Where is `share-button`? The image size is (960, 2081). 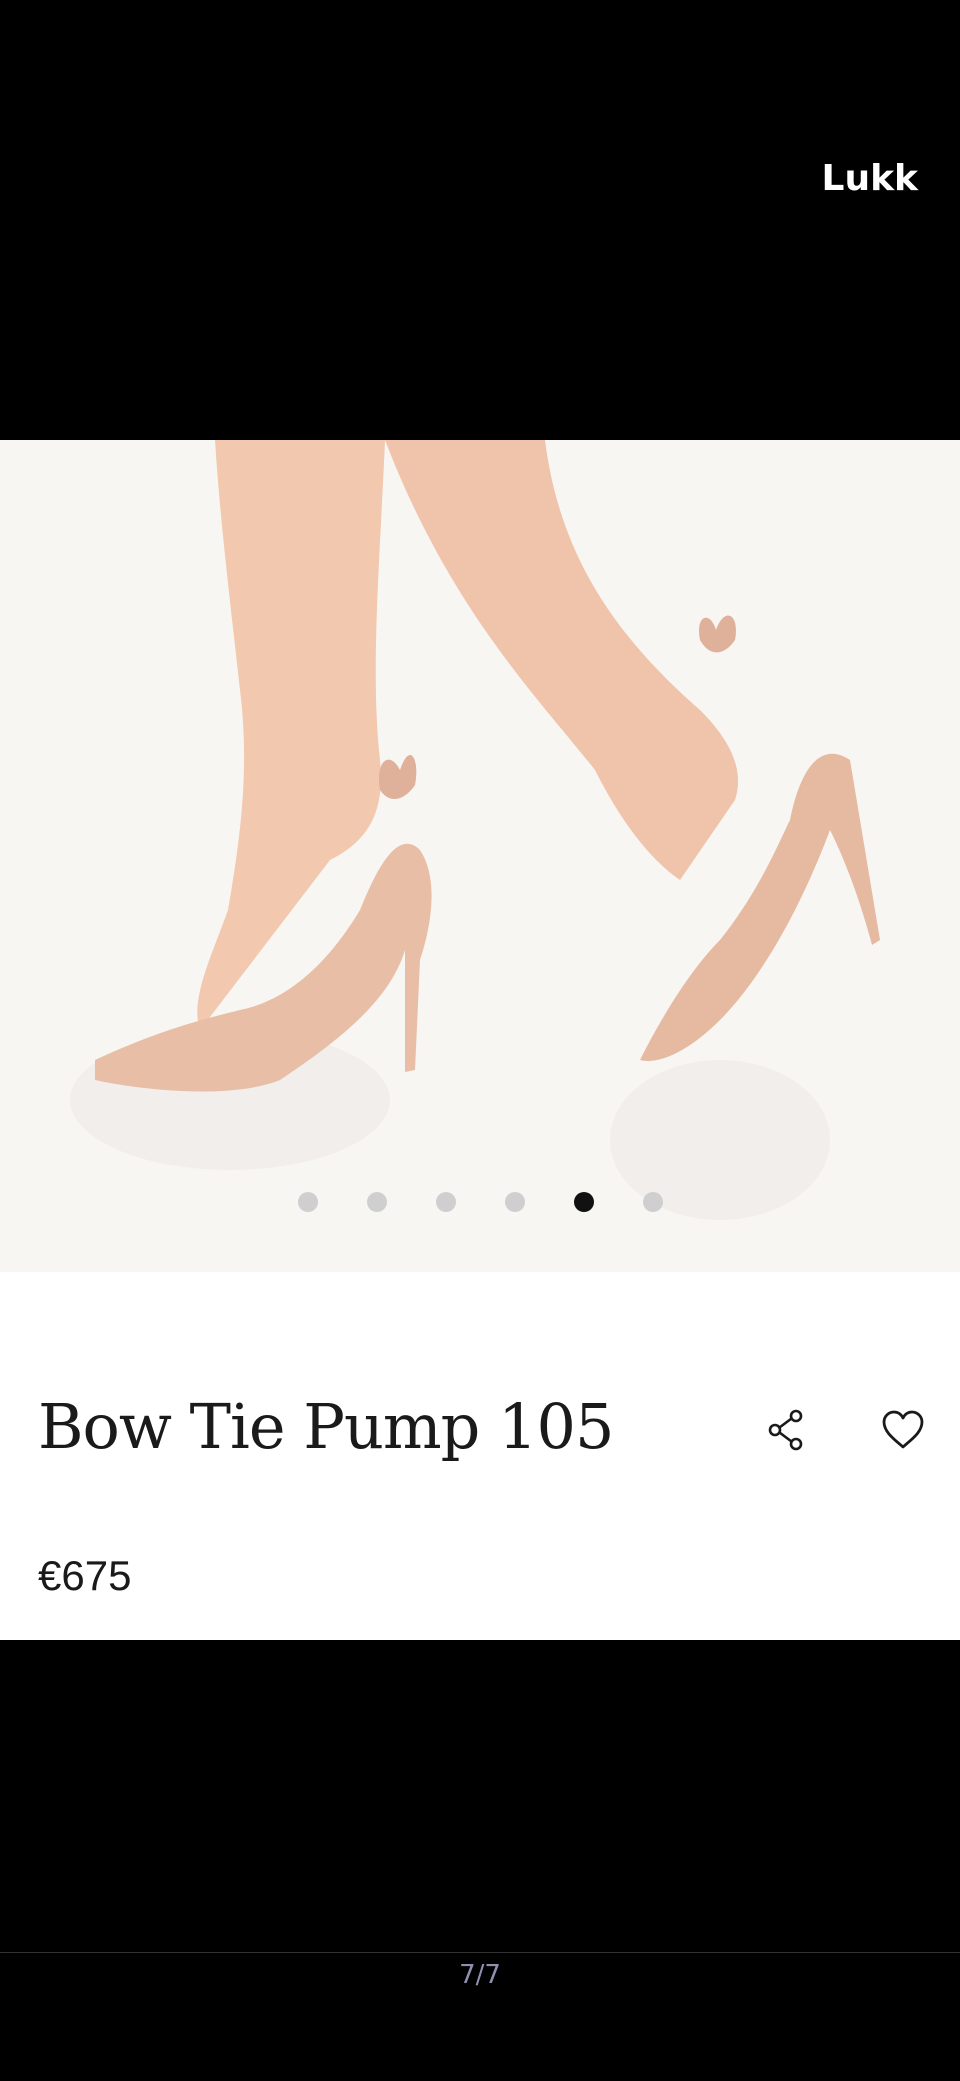 share-button is located at coordinates (787, 1430).